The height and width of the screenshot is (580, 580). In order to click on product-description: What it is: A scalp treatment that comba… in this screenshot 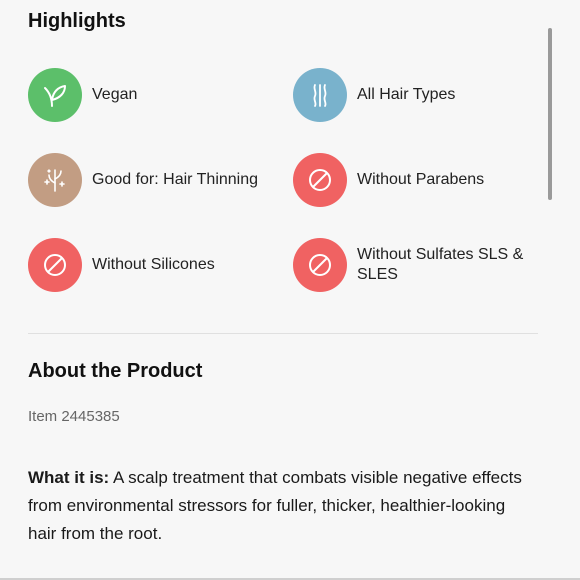, I will do `click(283, 506)`.